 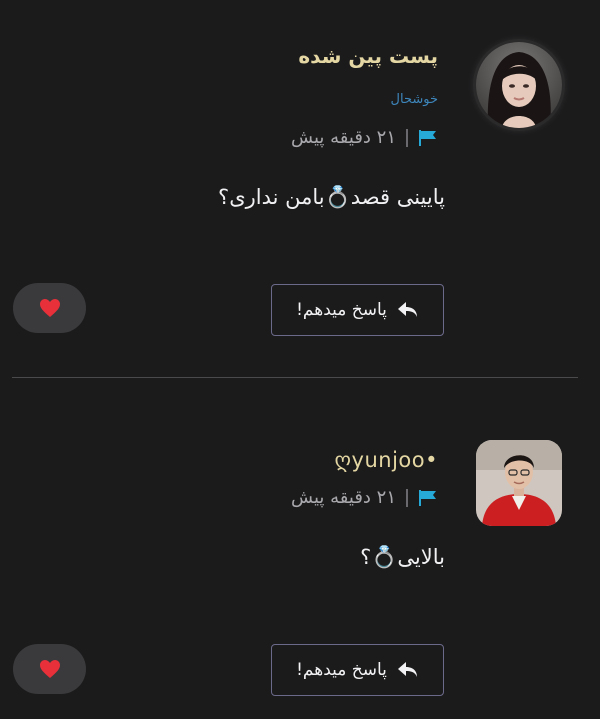 I want to click on post-body: پایینی قصد💍بامن نداری؟, so click(x=331, y=197).